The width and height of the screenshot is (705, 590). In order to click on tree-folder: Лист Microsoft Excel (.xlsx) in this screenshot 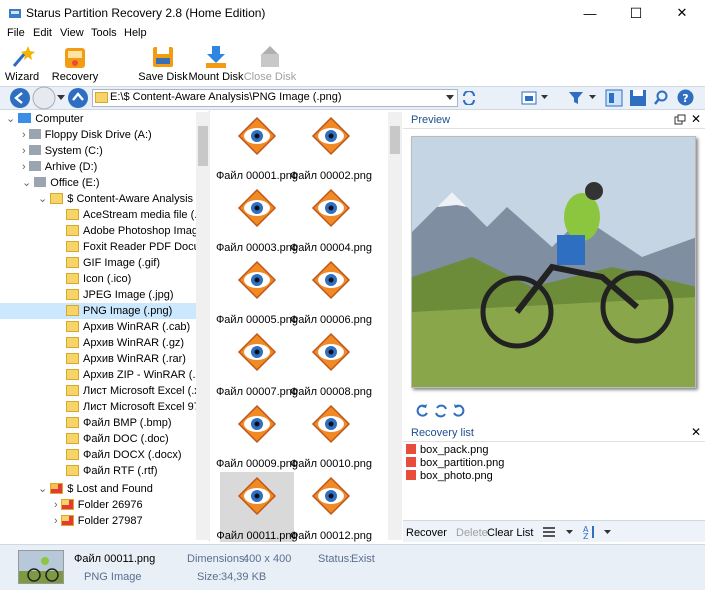, I will do `click(137, 391)`.